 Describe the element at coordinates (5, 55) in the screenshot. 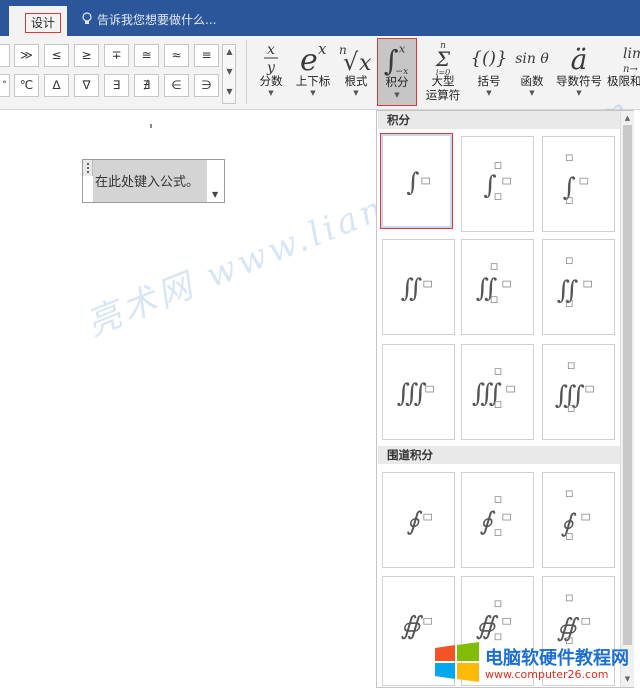

I see `symbol-partial` at that location.